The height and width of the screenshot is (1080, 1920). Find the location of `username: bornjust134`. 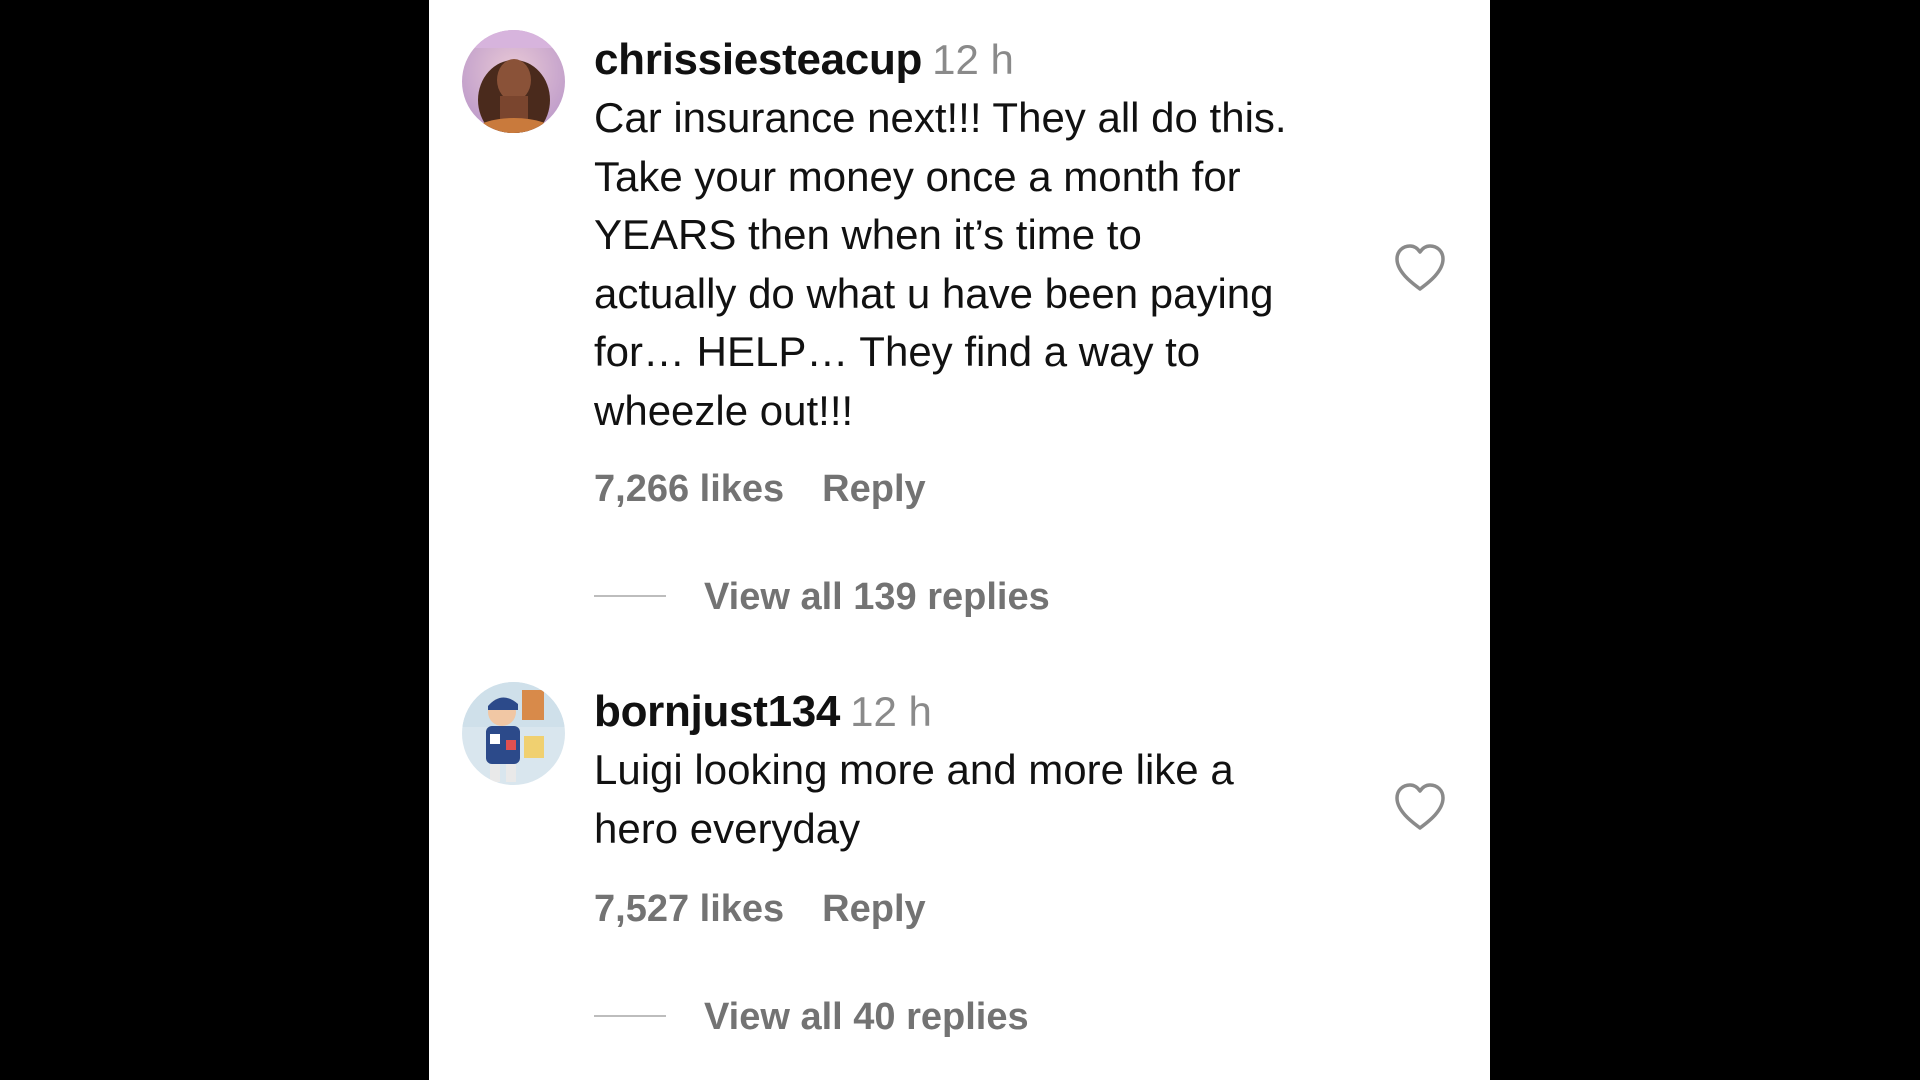

username: bornjust134 is located at coordinates (717, 711).